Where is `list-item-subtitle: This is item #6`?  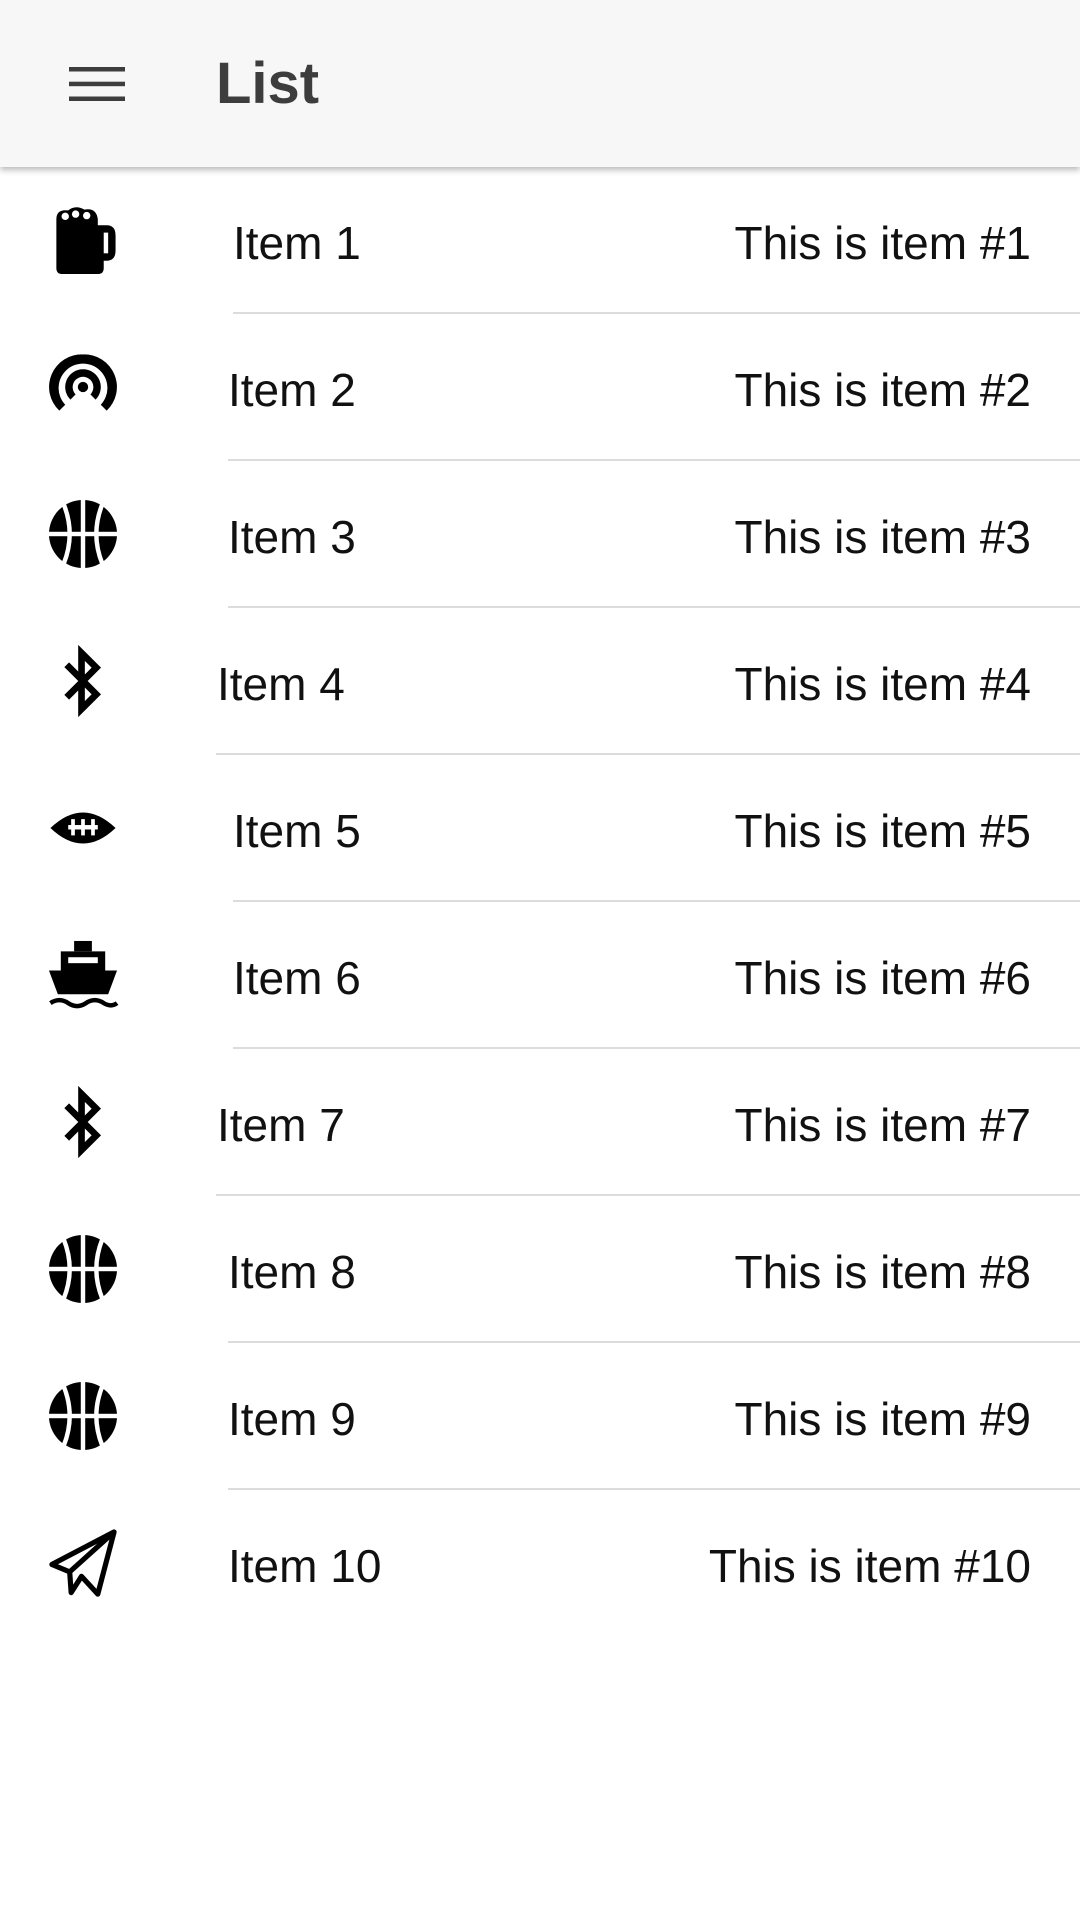
list-item-subtitle: This is item #6 is located at coordinates (882, 978).